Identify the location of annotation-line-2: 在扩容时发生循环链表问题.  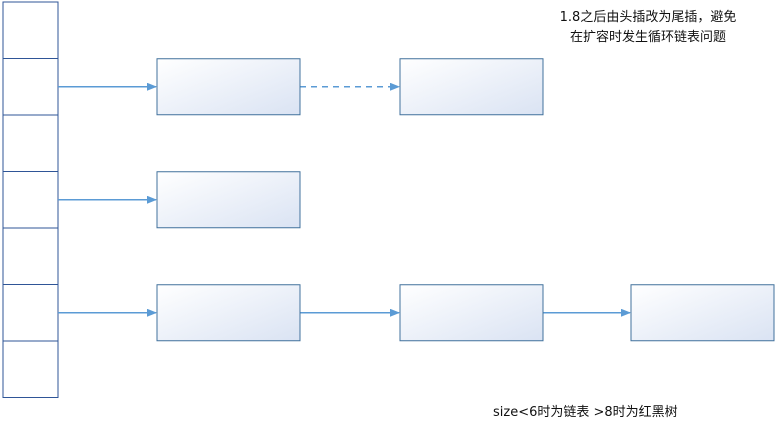
(647, 37).